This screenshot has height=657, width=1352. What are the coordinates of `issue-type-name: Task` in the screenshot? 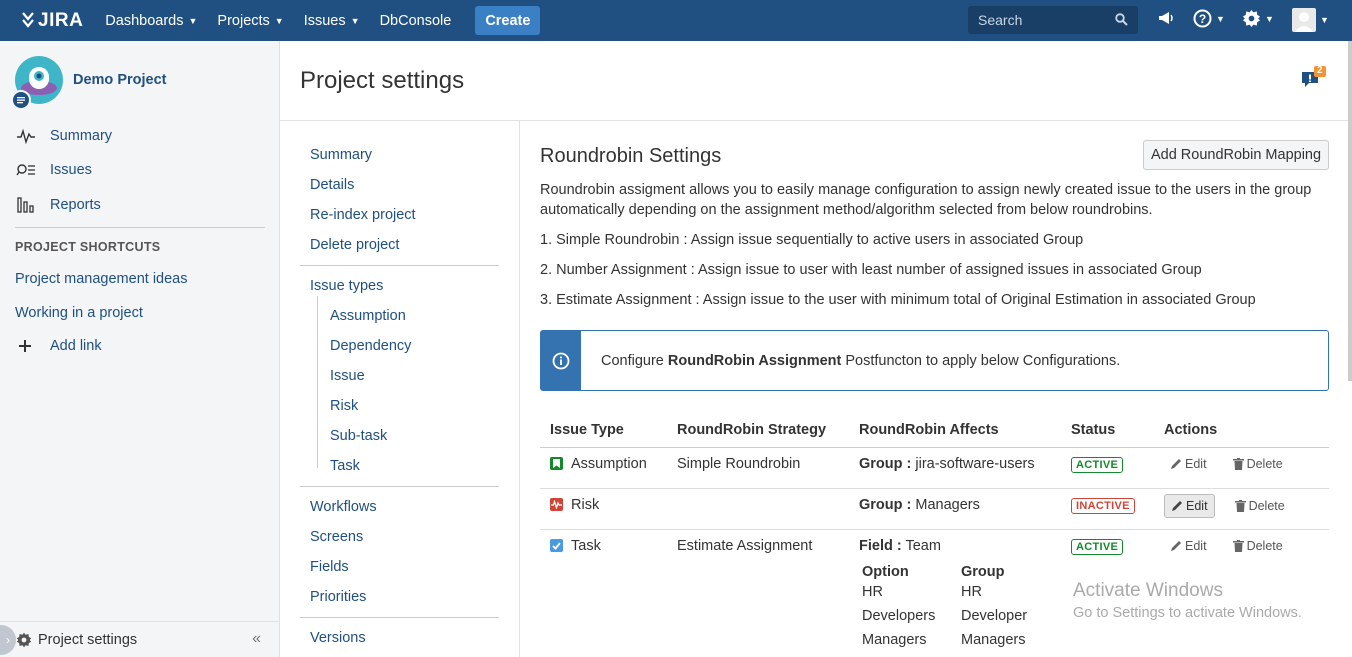 It's located at (586, 545).